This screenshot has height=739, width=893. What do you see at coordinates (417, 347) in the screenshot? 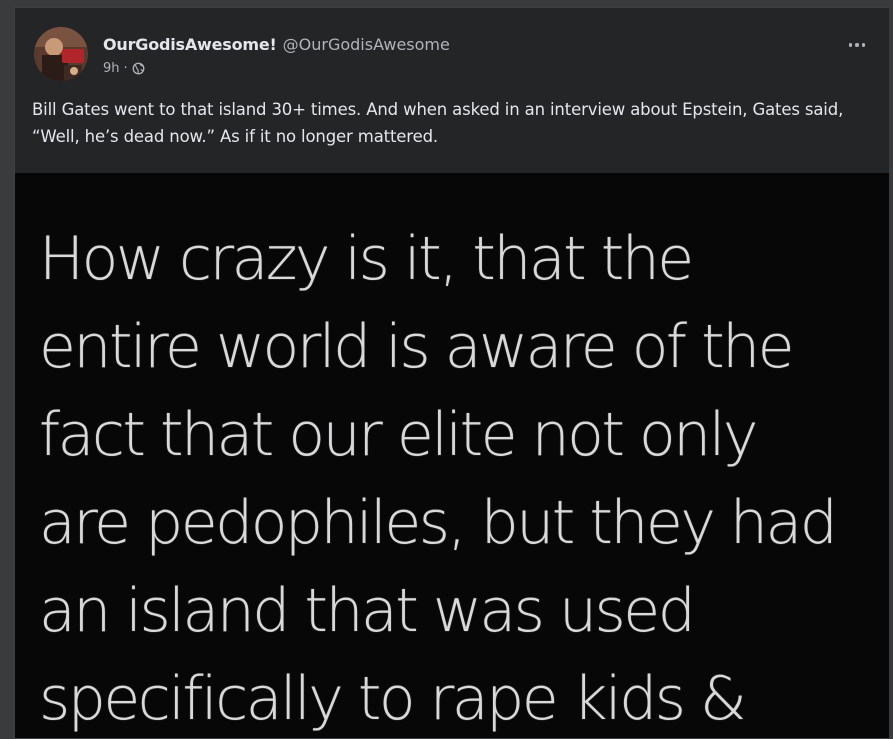
I see `image-text-line: entire world is aware of the` at bounding box center [417, 347].